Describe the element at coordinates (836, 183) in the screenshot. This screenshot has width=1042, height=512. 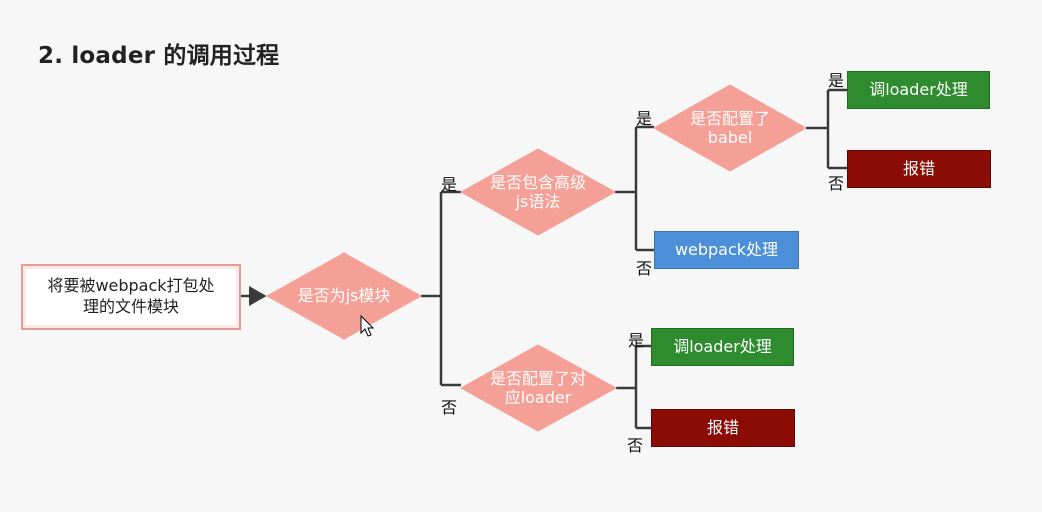
I see `label-no-babel: 否` at that location.